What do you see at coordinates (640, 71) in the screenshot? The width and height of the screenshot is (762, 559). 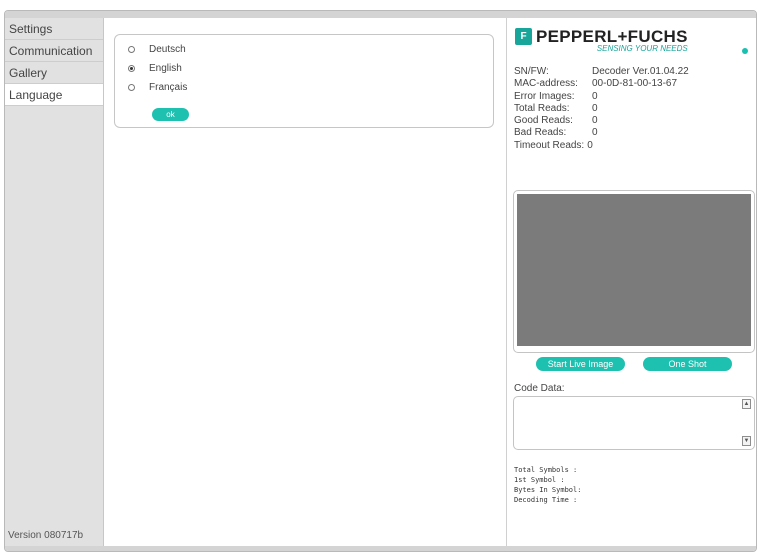 I see `info-value: Decoder Ver.01.04.22` at bounding box center [640, 71].